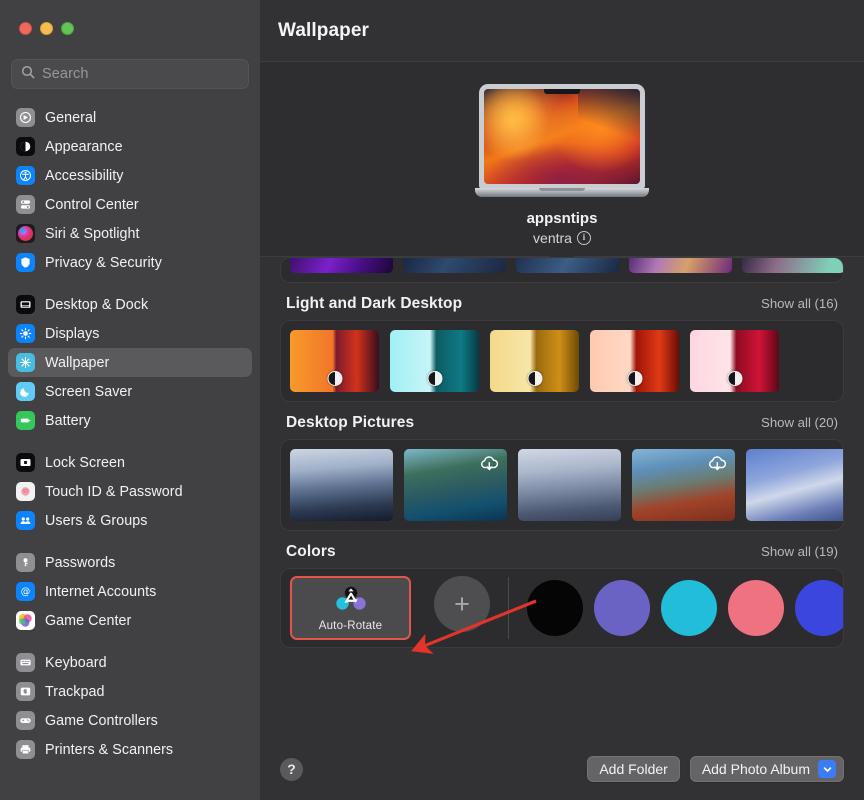 Image resolution: width=864 pixels, height=800 pixels. Describe the element at coordinates (130, 362) in the screenshot. I see `sidebar-item-wallpaper: Wallpaper` at that location.